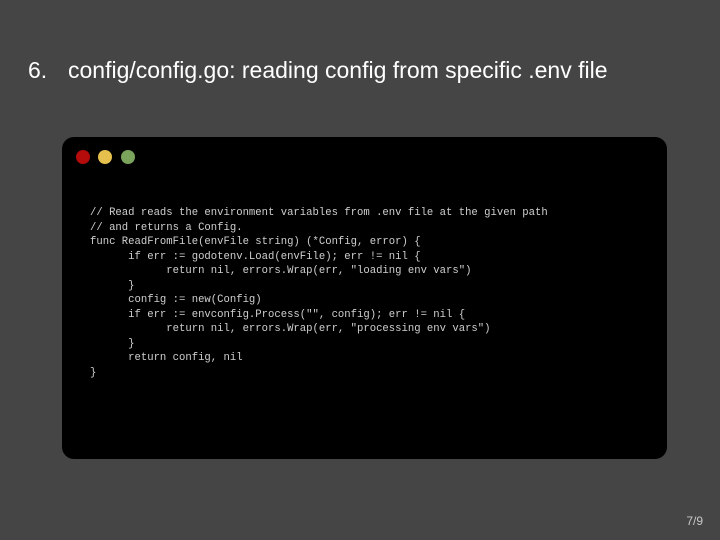  Describe the element at coordinates (128, 157) in the screenshot. I see `maximize-dot-icon` at that location.